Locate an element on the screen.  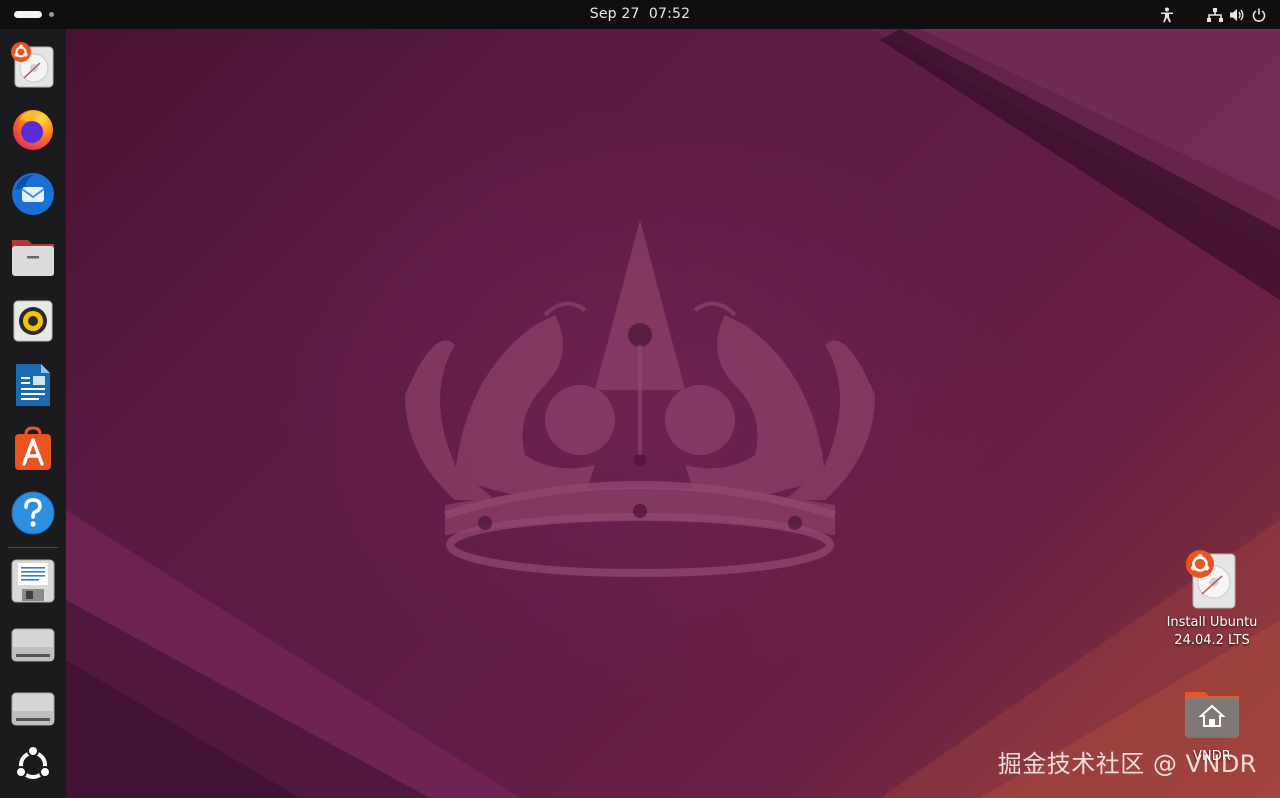
help-icon is located at coordinates (33, 513).